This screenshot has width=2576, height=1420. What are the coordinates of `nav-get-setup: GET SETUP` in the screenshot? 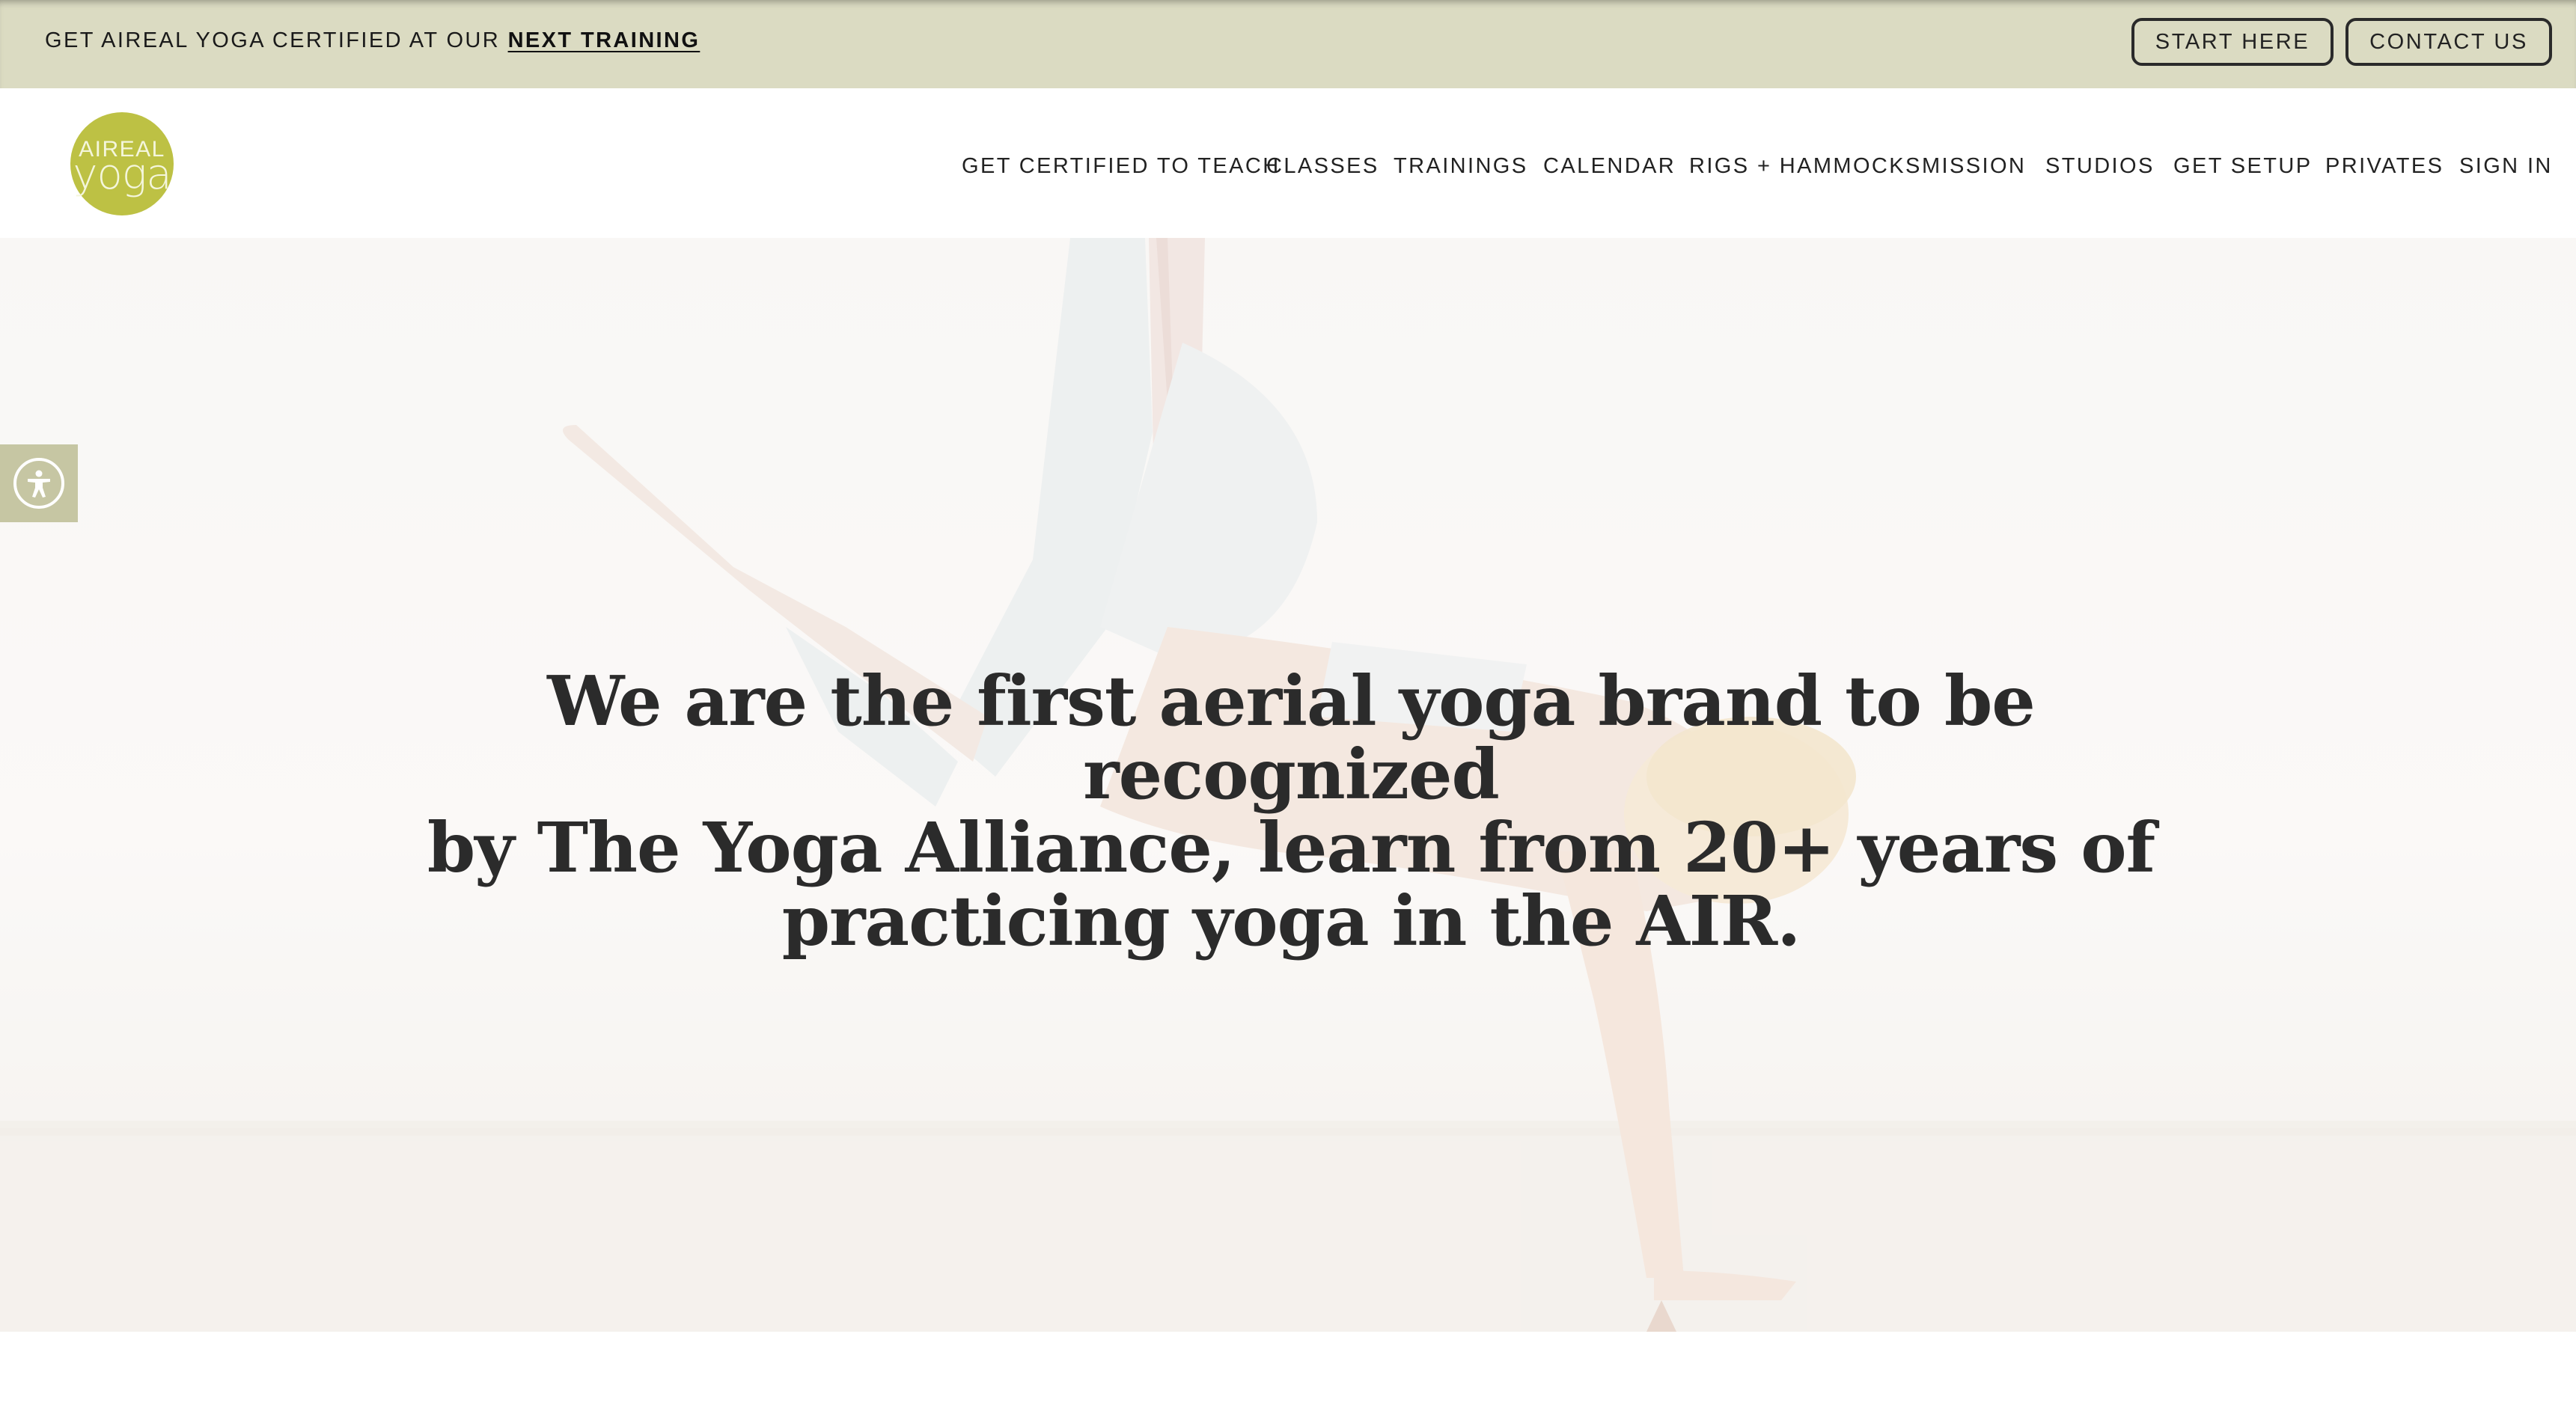 It's located at (2242, 166).